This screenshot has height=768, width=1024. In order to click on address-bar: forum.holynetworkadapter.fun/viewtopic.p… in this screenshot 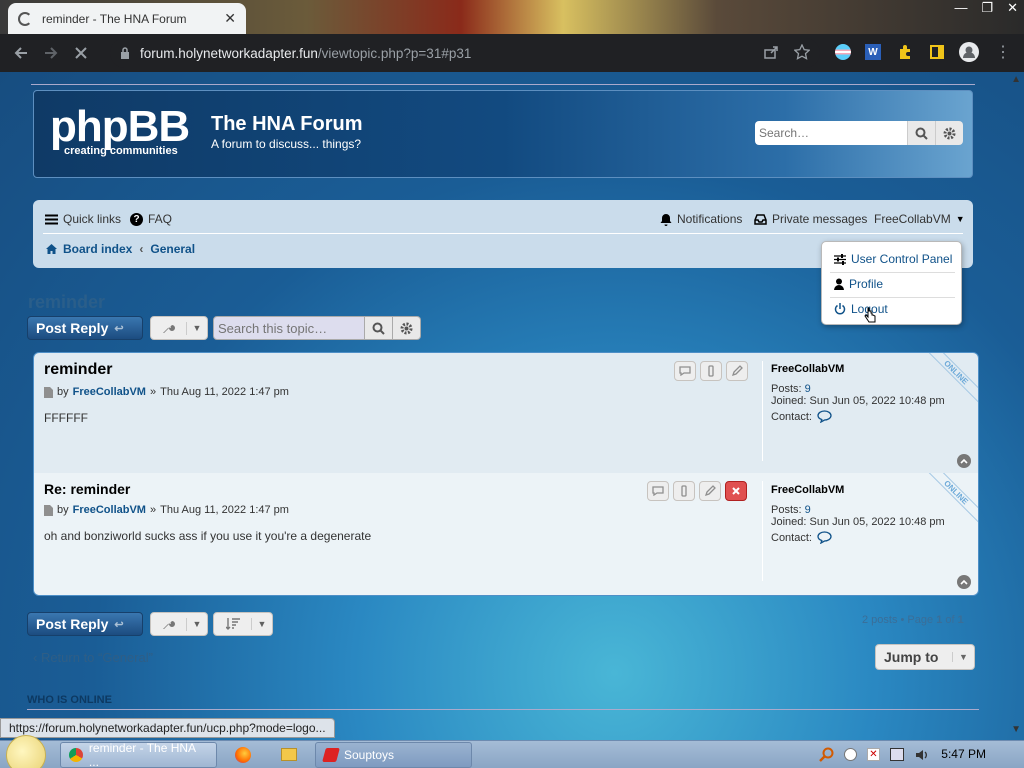, I will do `click(465, 53)`.